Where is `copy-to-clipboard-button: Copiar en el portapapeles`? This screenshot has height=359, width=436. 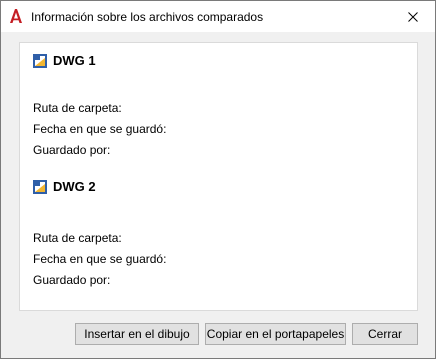 copy-to-clipboard-button: Copiar en el portapapeles is located at coordinates (275, 334).